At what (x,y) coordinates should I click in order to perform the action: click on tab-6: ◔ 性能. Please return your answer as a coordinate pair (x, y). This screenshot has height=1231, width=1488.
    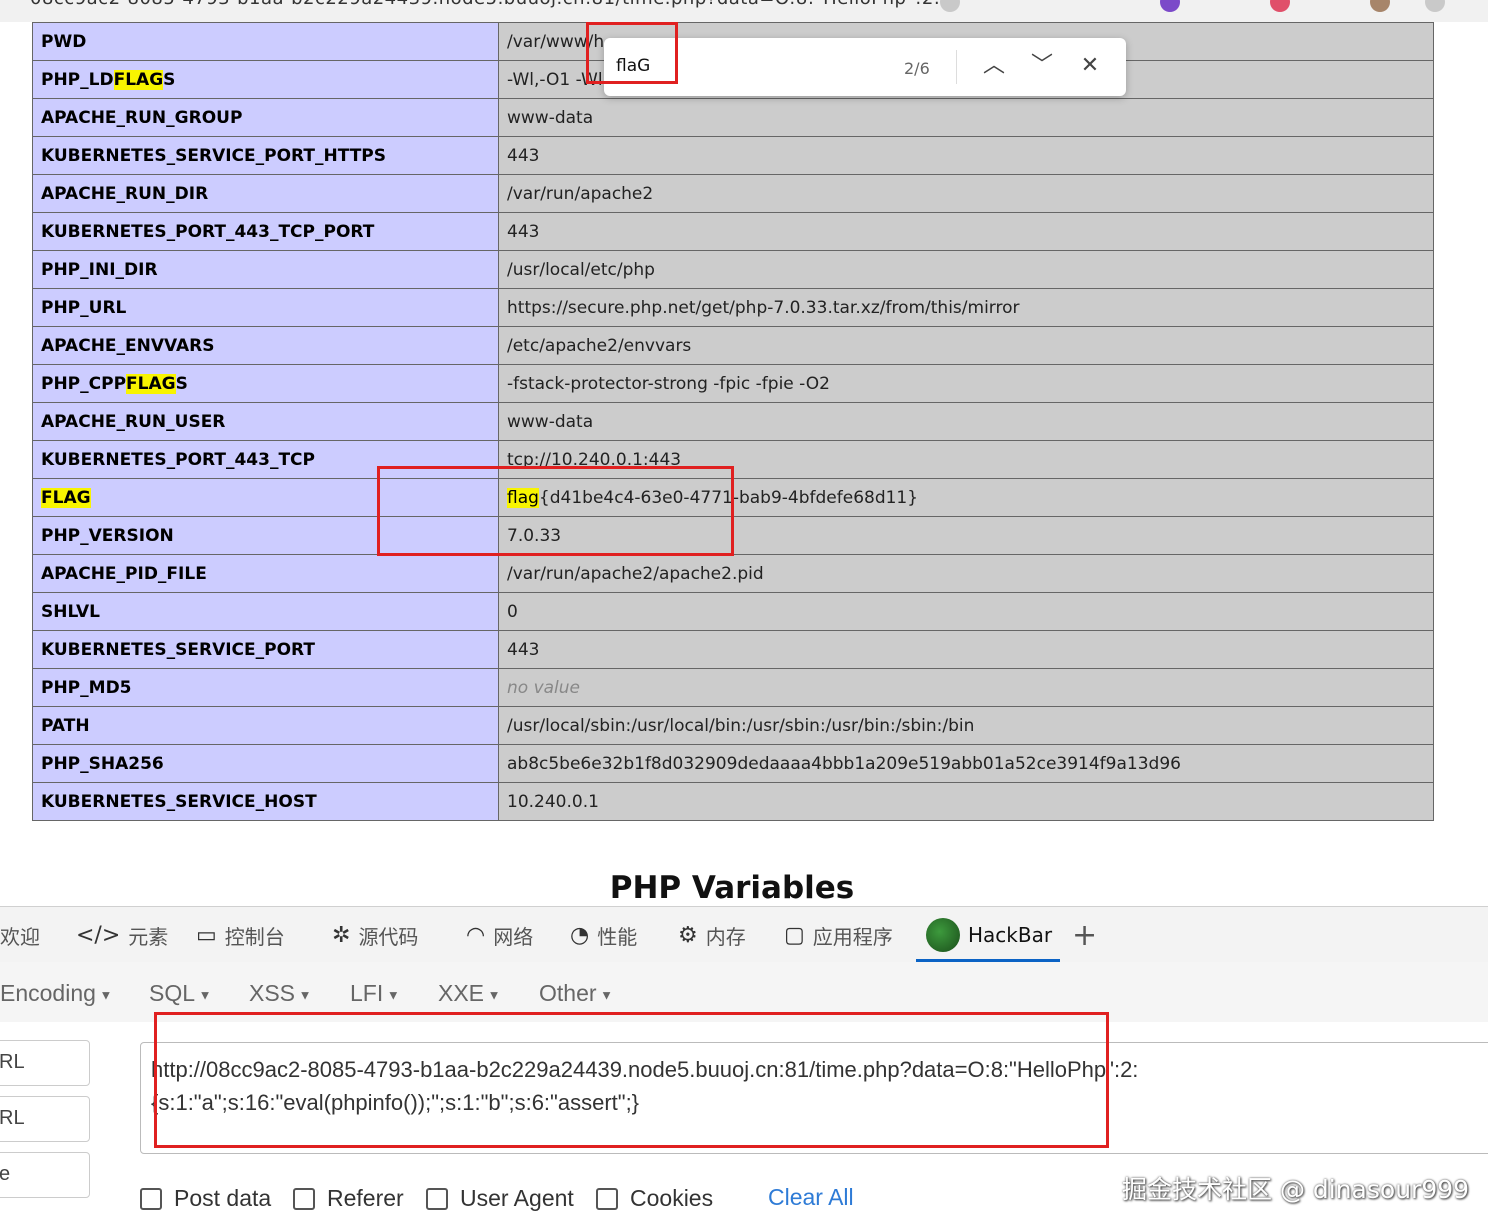
    Looking at the image, I should click on (603, 935).